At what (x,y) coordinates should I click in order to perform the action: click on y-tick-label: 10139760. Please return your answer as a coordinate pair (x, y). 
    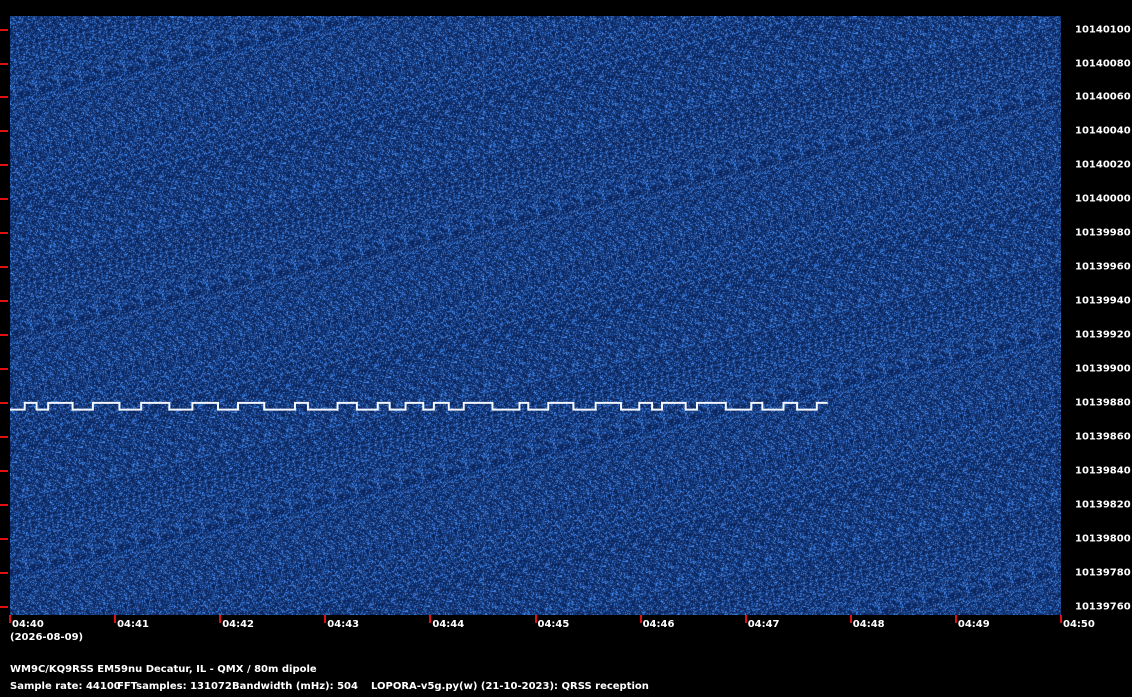
    Looking at the image, I should click on (1103, 606).